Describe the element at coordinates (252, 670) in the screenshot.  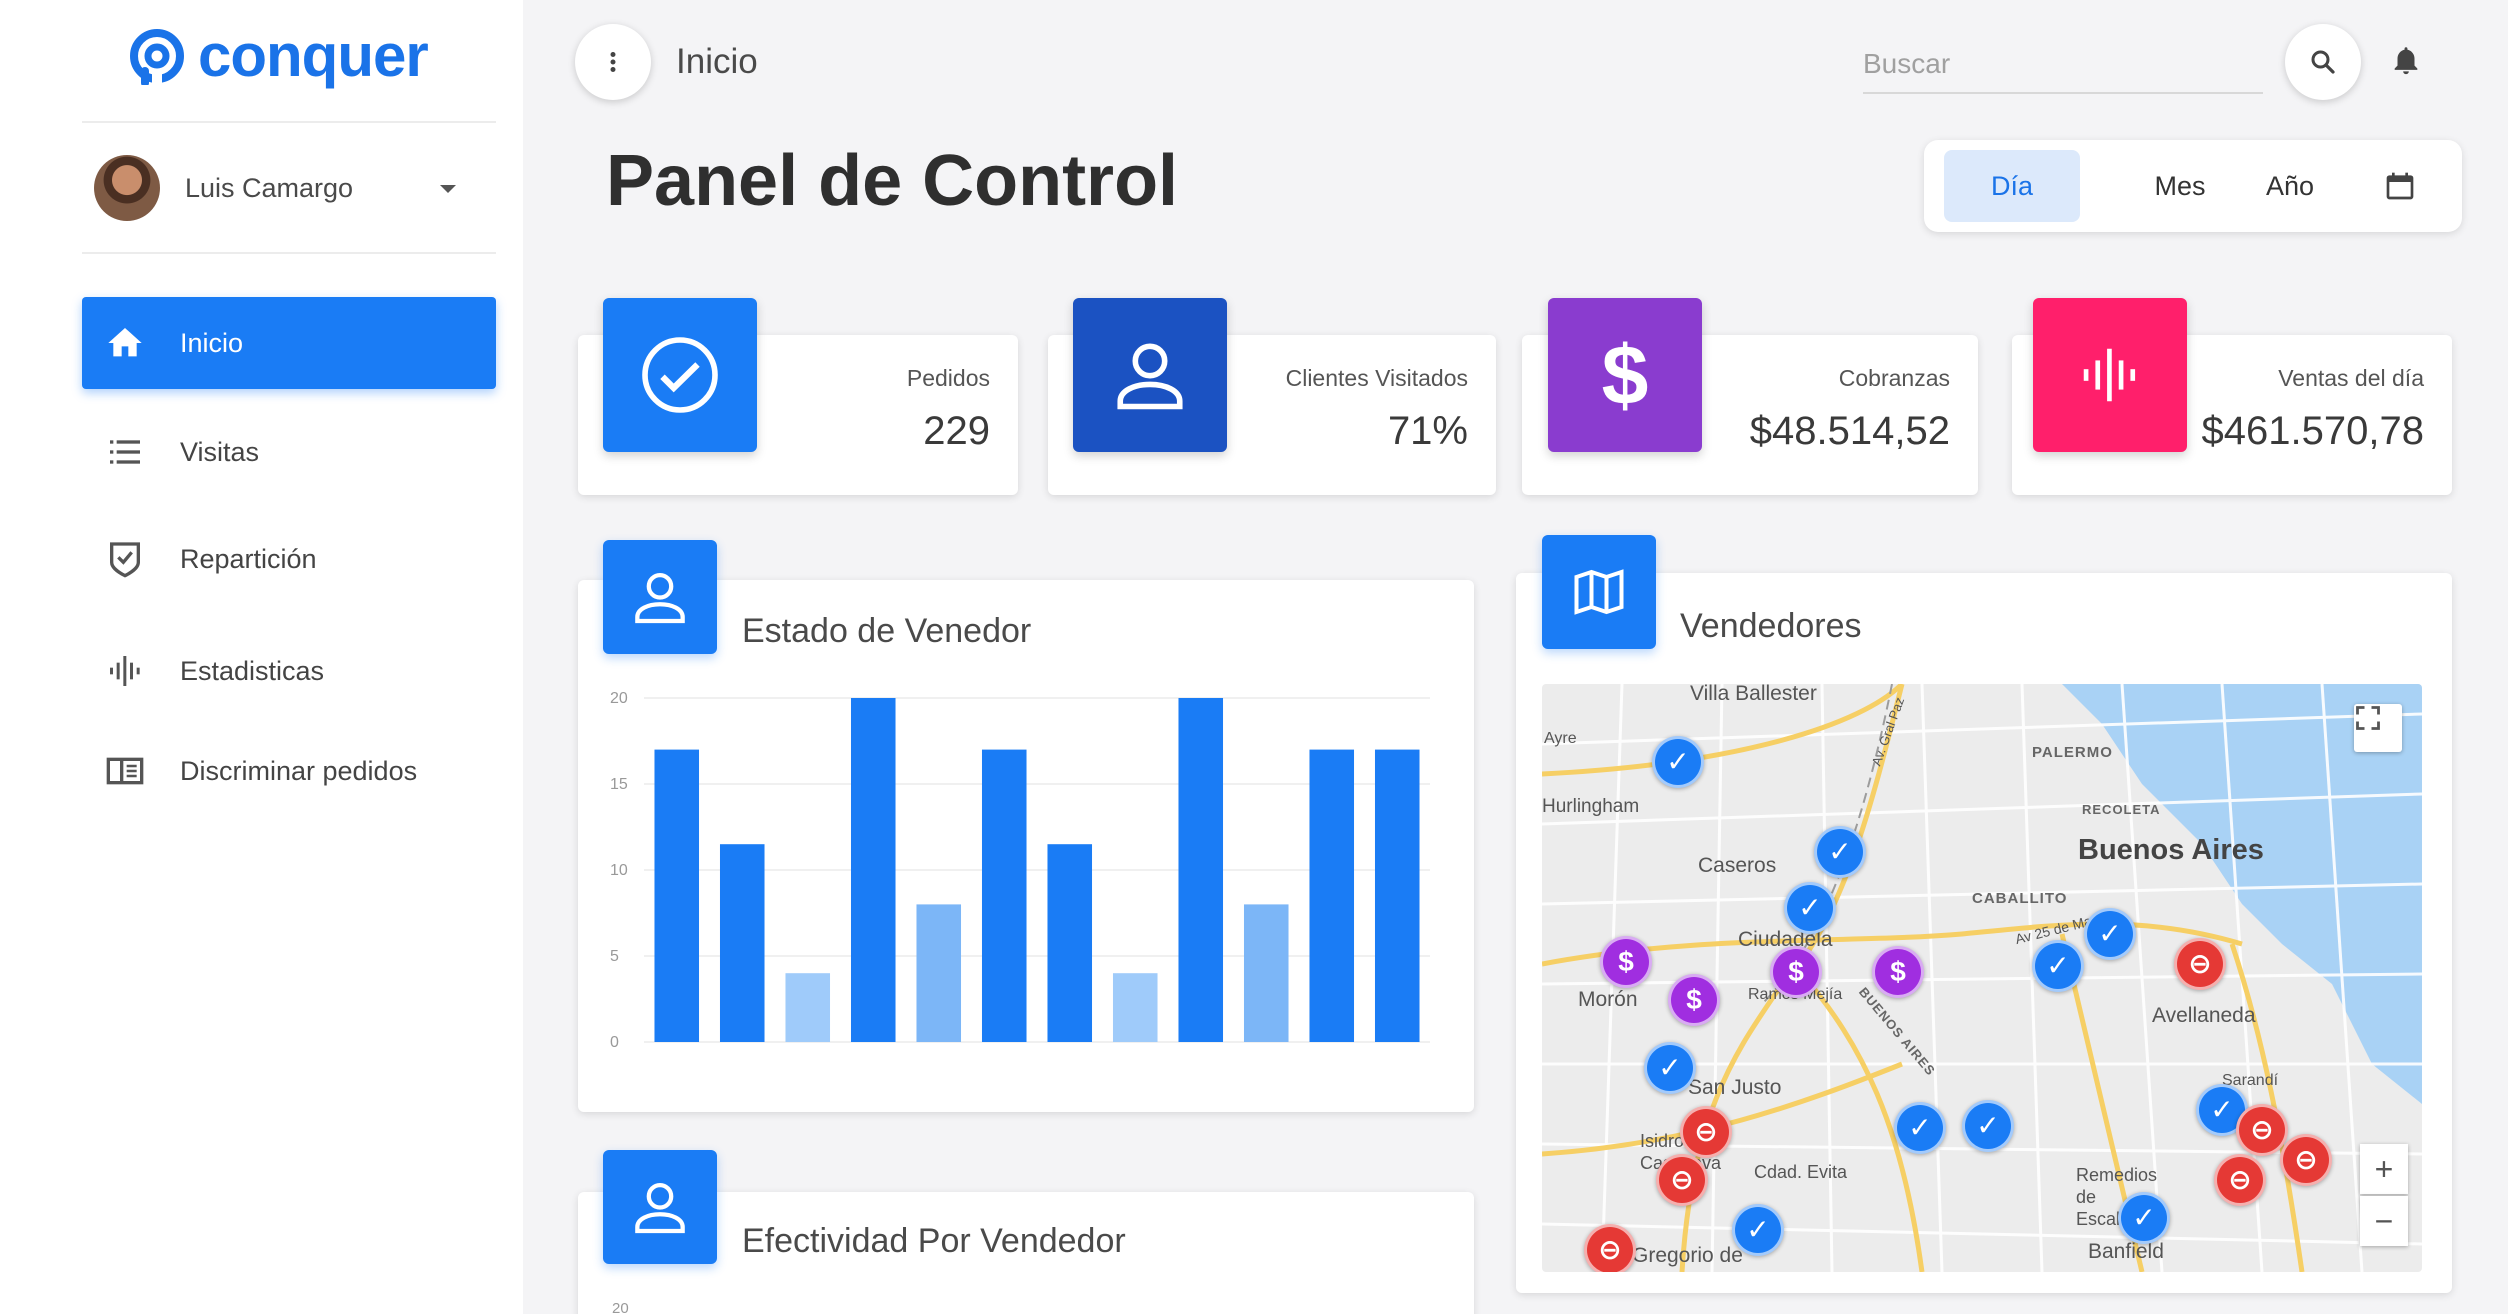
I see `sidebar-item-label: Estadisticas` at that location.